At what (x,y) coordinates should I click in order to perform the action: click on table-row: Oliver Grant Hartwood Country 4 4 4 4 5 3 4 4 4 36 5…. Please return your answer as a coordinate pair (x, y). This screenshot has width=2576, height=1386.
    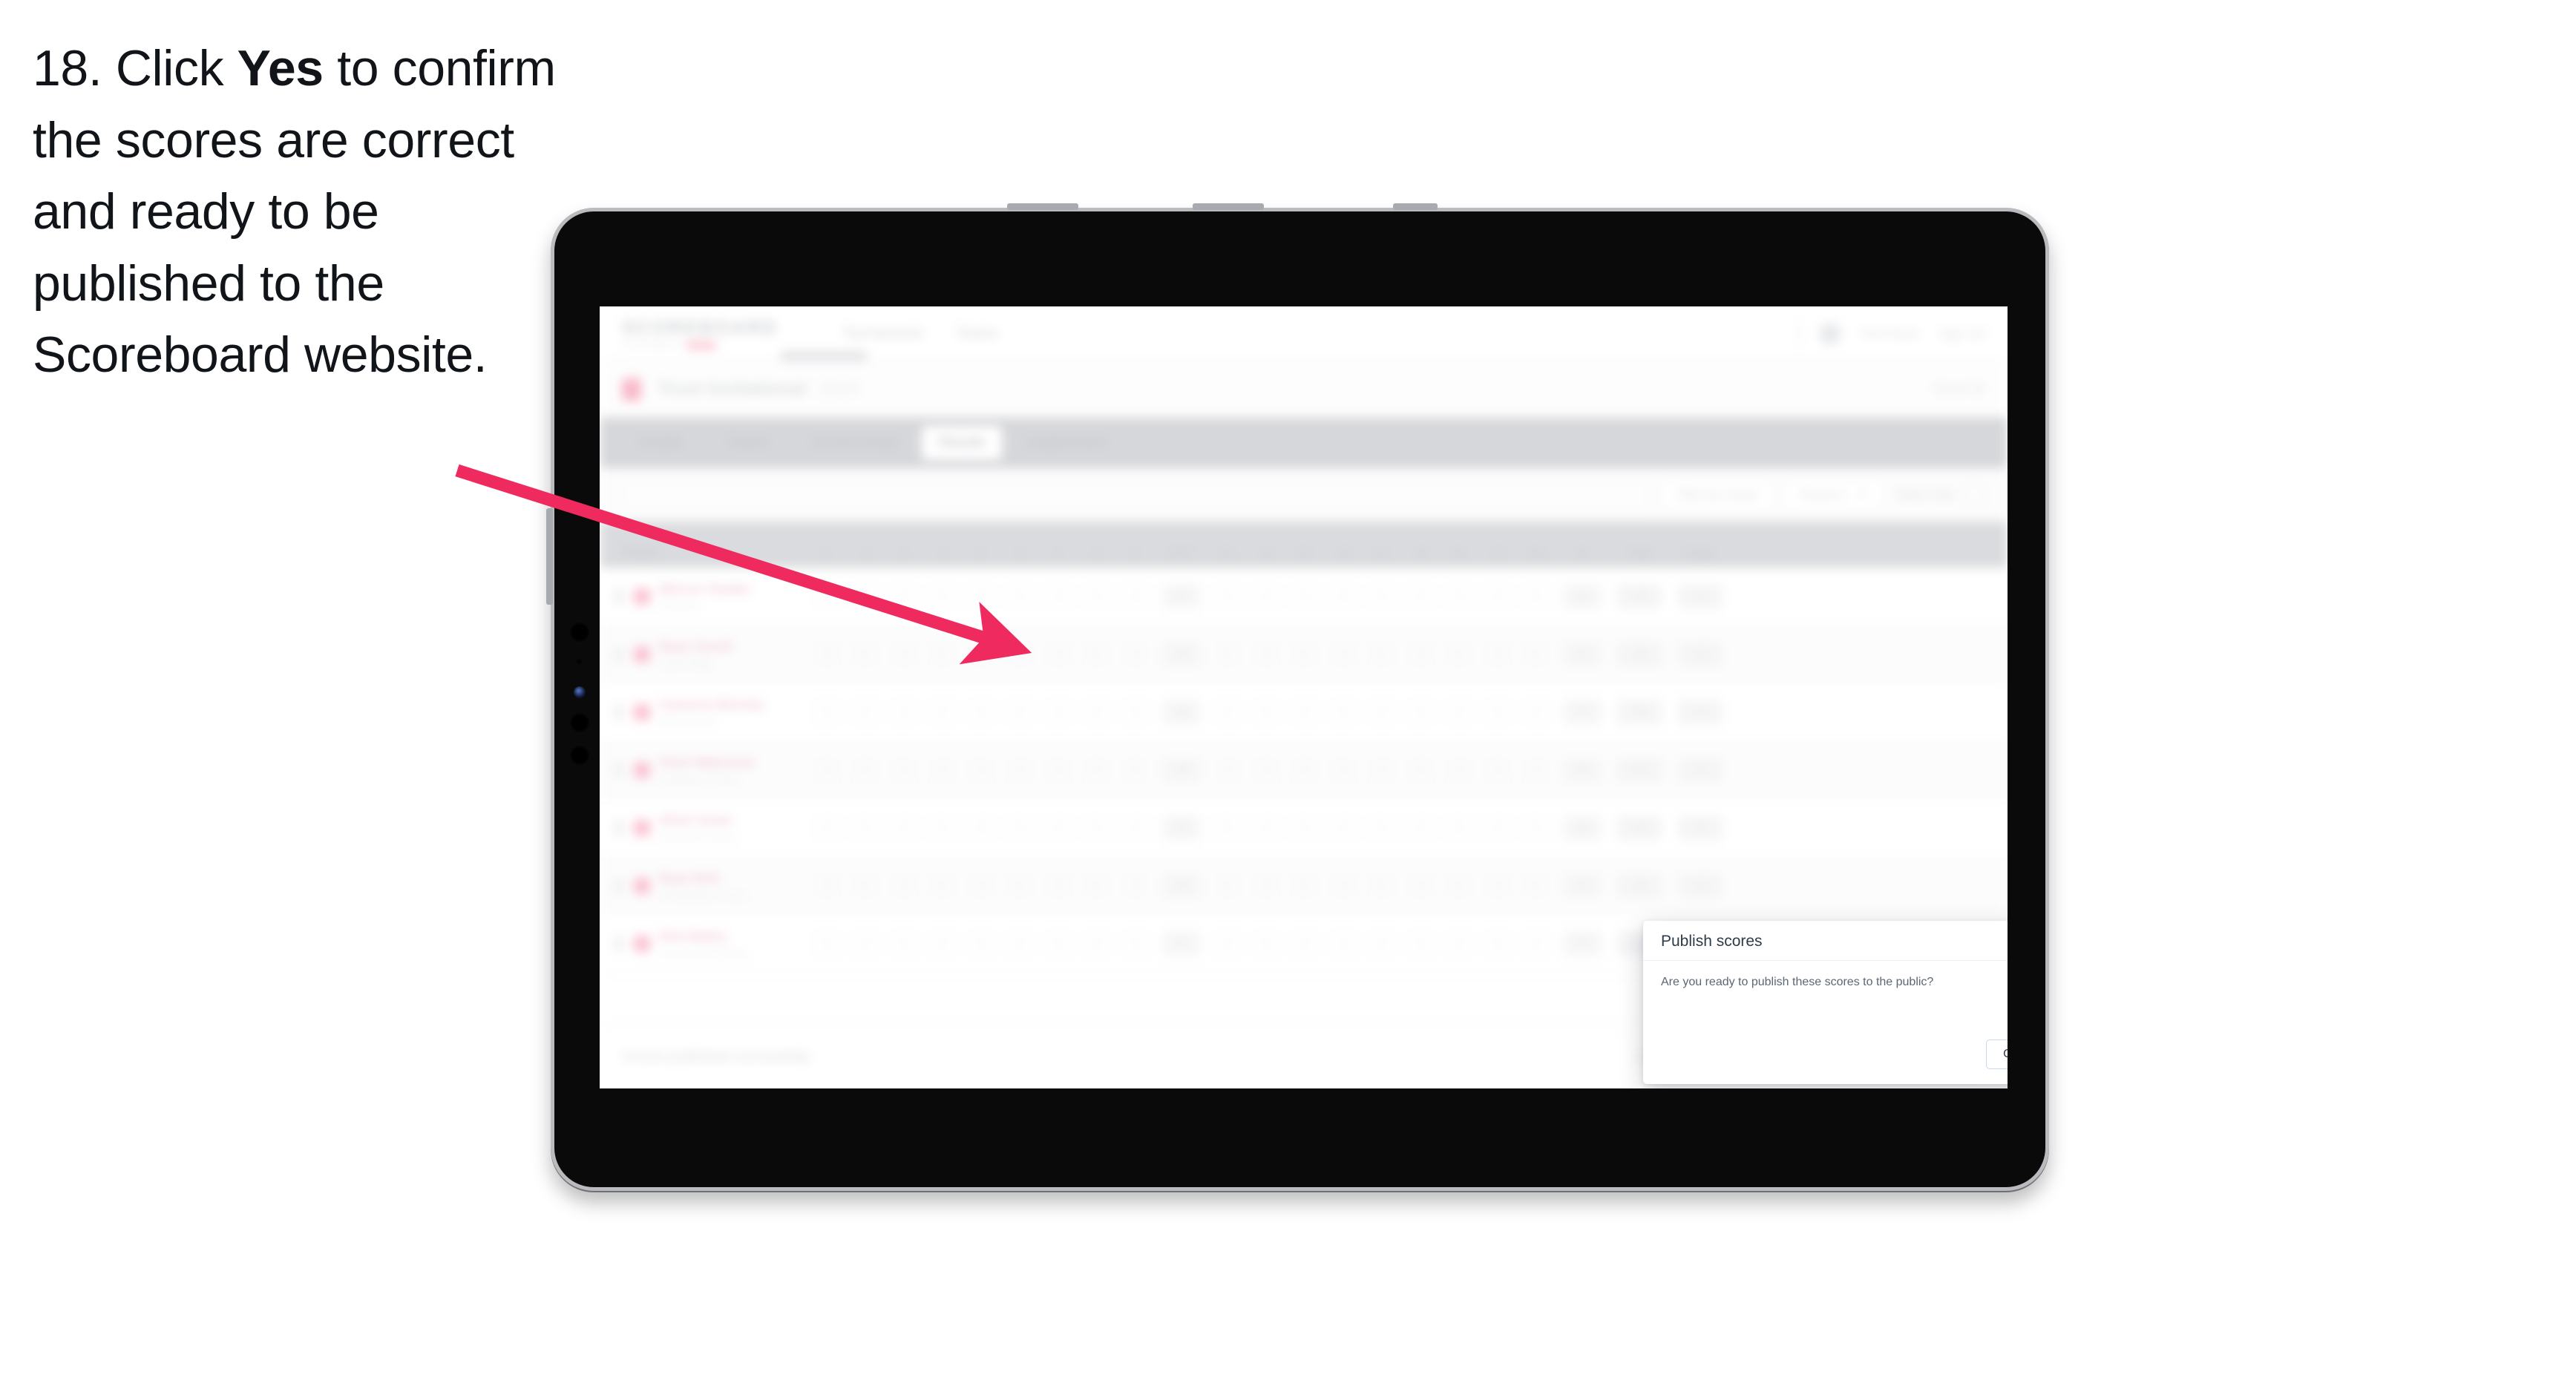
    Looking at the image, I should click on (1304, 828).